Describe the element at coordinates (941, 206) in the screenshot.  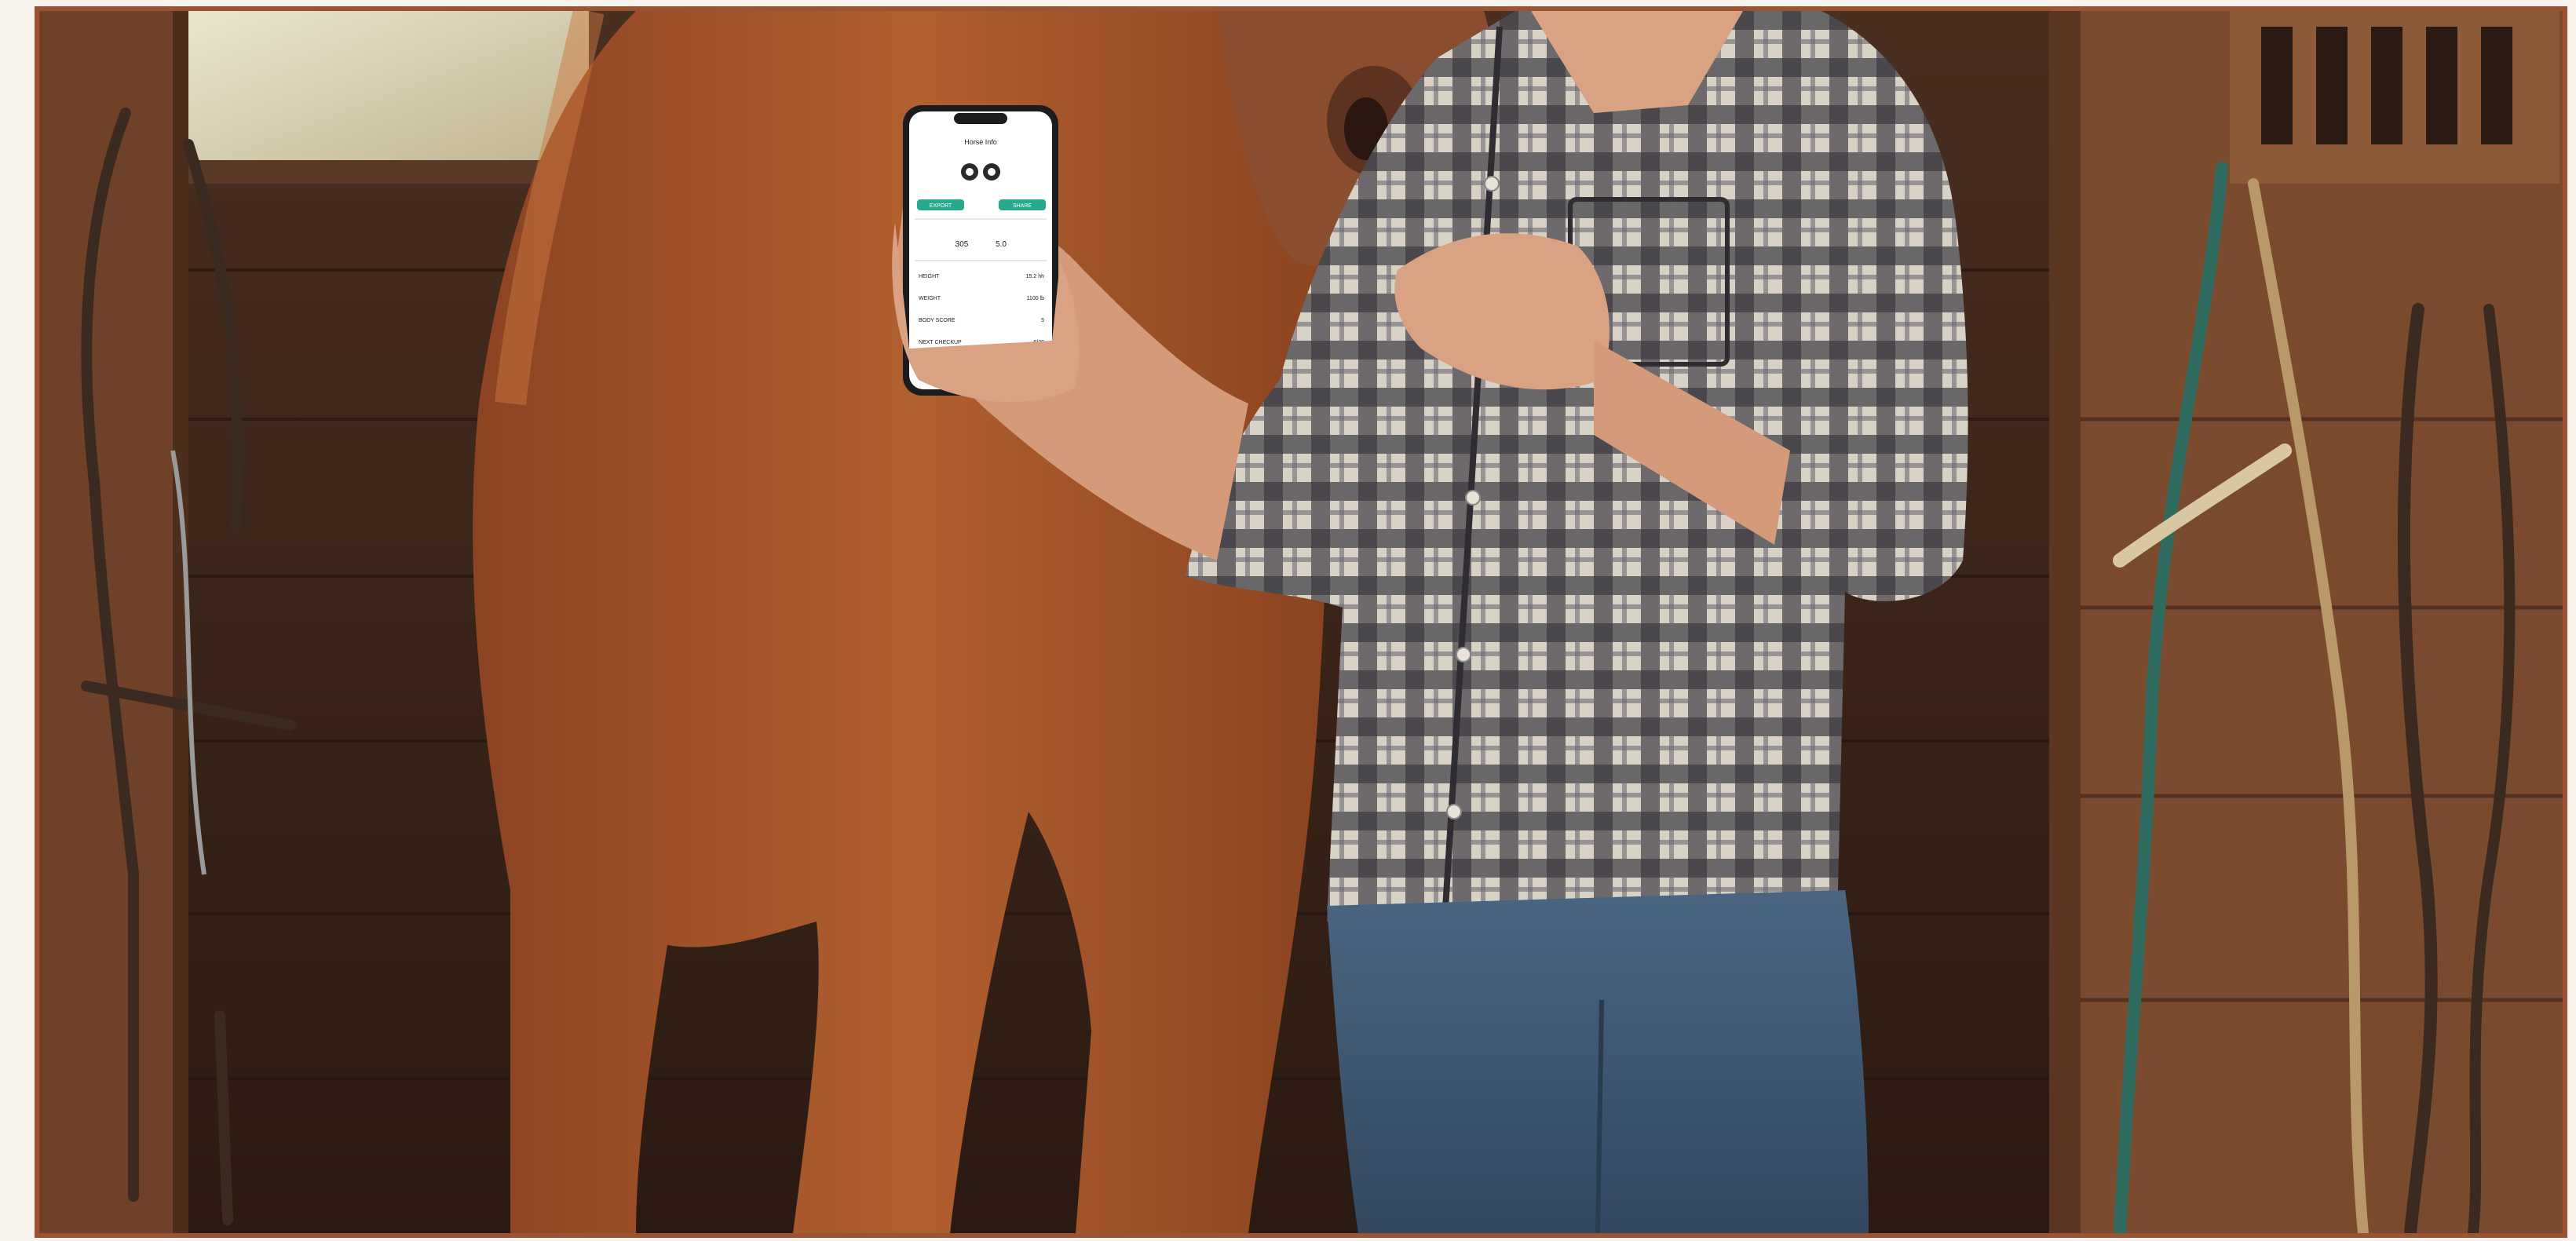
I see `export-badge-label: EXPORT` at that location.